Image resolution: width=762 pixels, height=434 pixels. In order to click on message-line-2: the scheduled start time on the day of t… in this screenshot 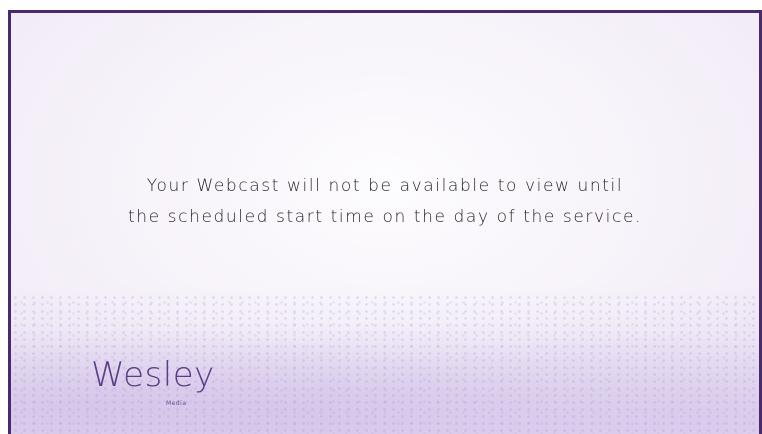, I will do `click(385, 217)`.